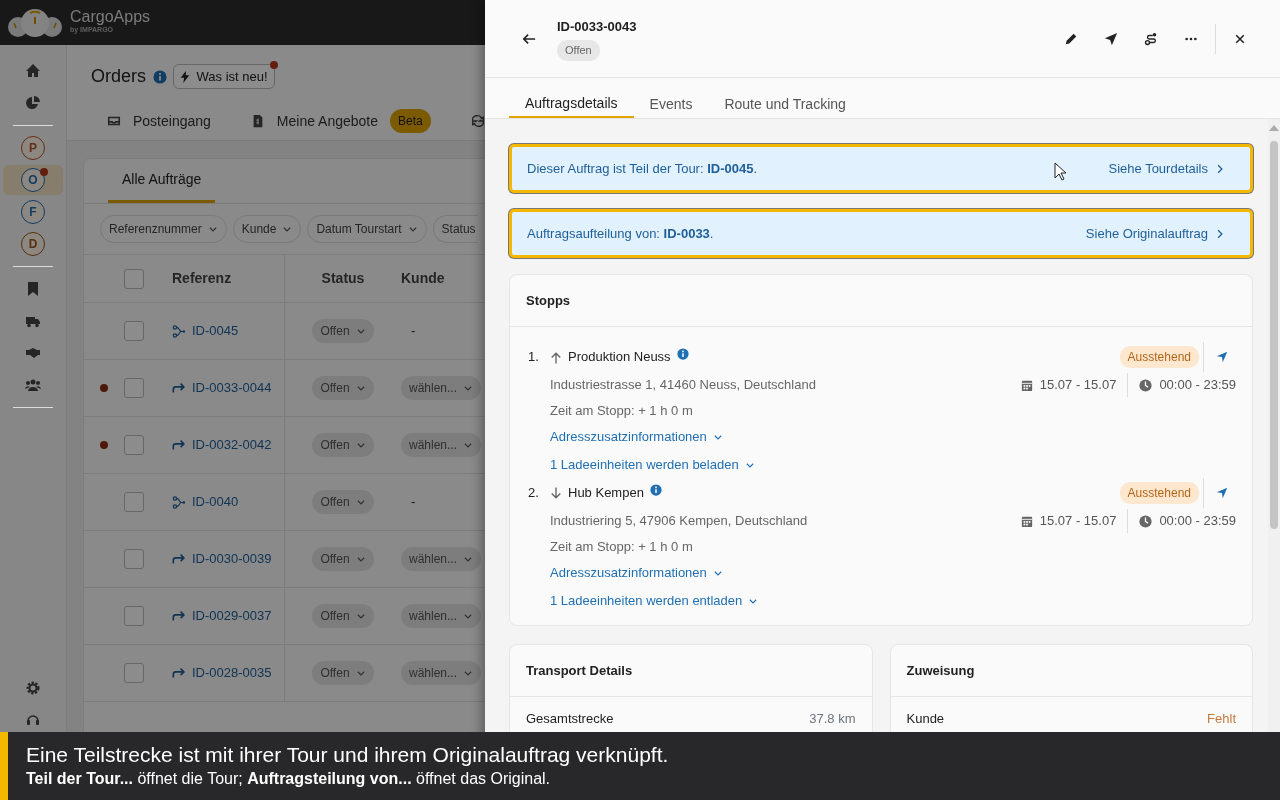  What do you see at coordinates (556, 357) in the screenshot?
I see `up-arrow-icon` at bounding box center [556, 357].